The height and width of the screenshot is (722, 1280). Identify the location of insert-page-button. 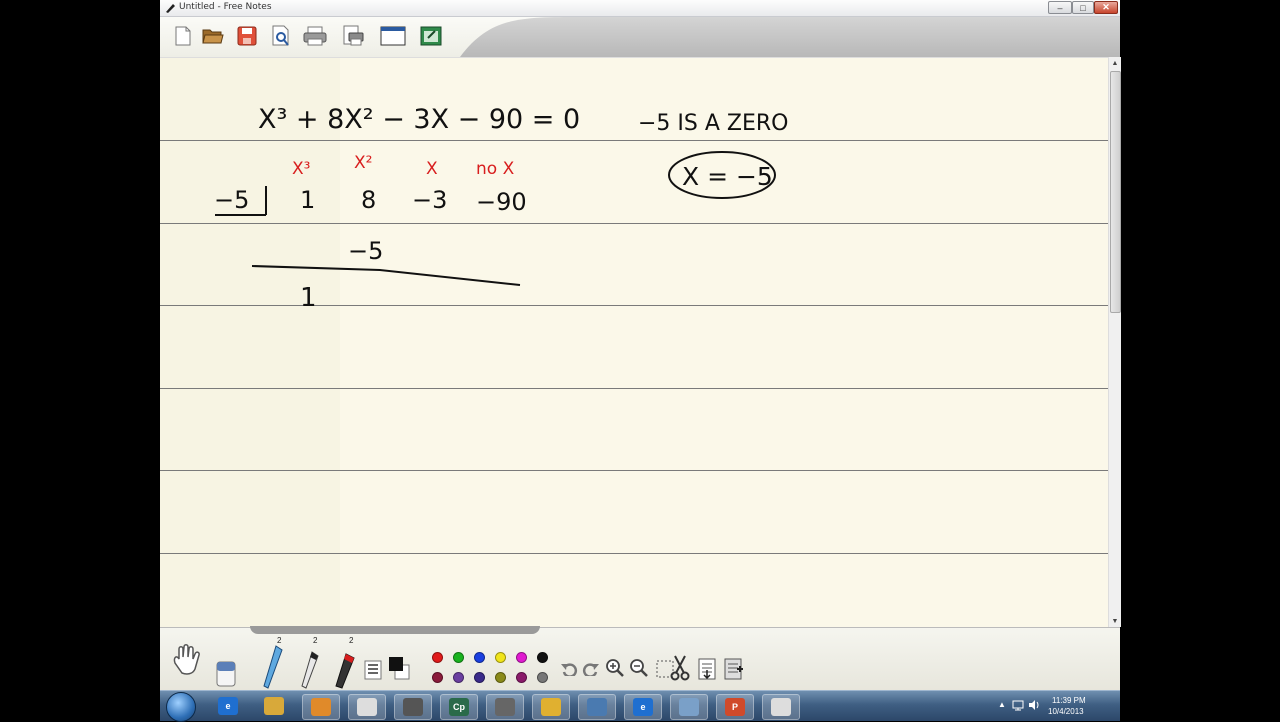
(707, 669).